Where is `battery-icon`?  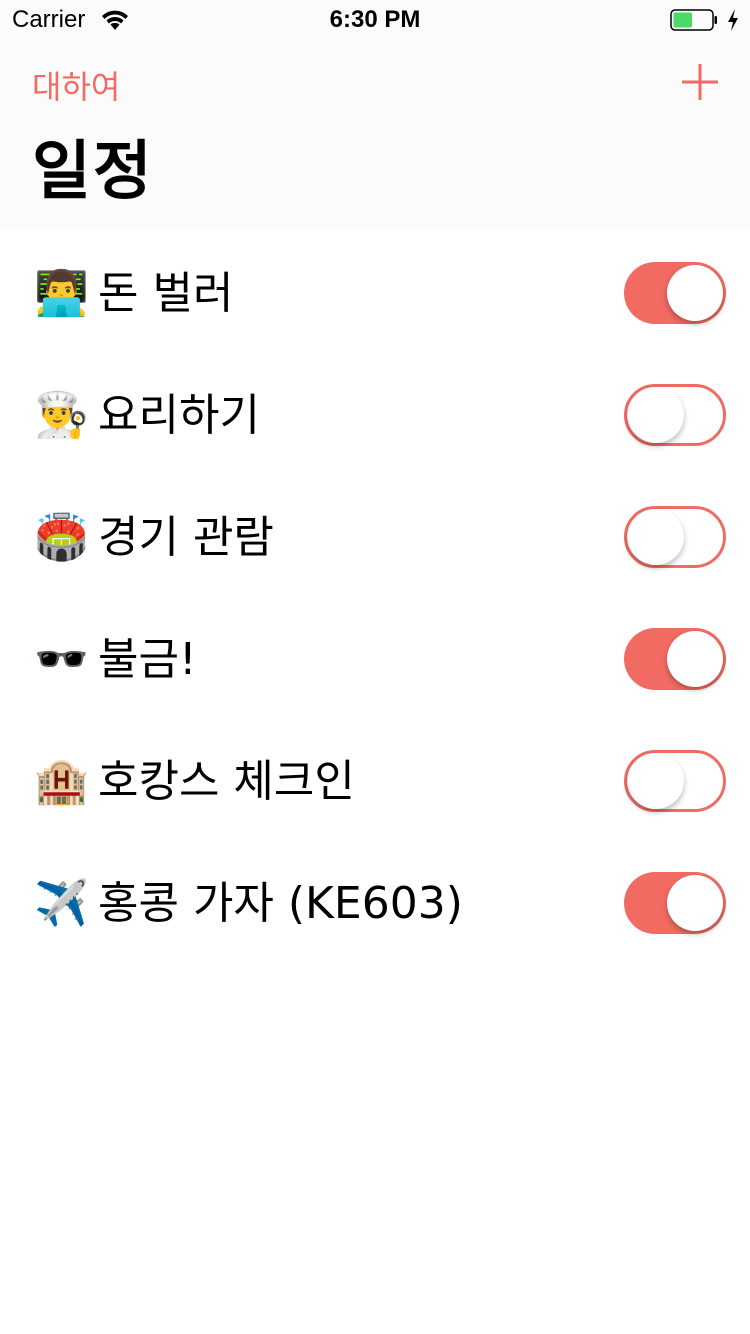
battery-icon is located at coordinates (693, 20).